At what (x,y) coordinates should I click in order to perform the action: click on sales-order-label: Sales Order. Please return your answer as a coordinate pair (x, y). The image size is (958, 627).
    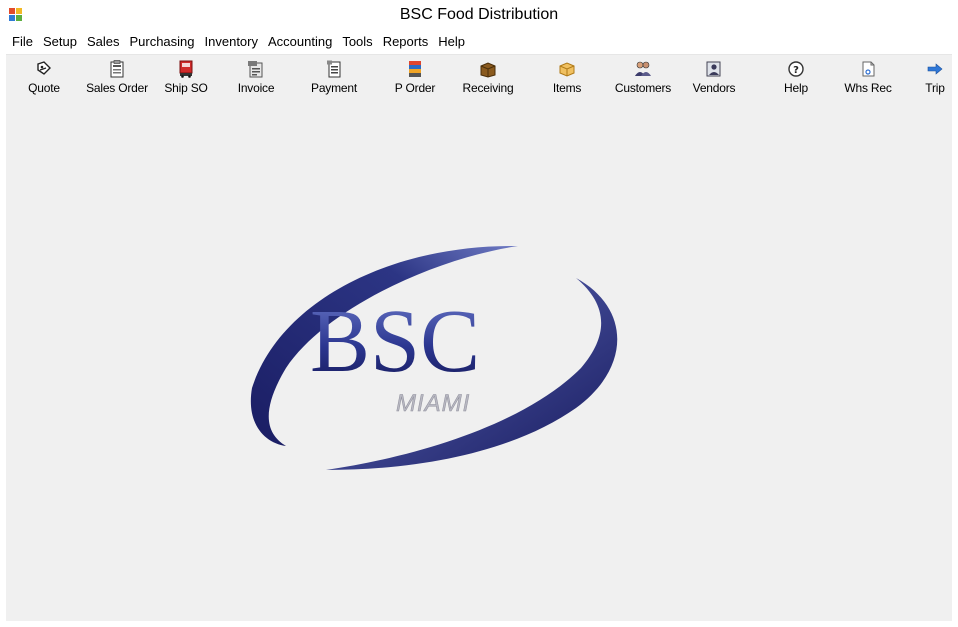
    Looking at the image, I should click on (117, 88).